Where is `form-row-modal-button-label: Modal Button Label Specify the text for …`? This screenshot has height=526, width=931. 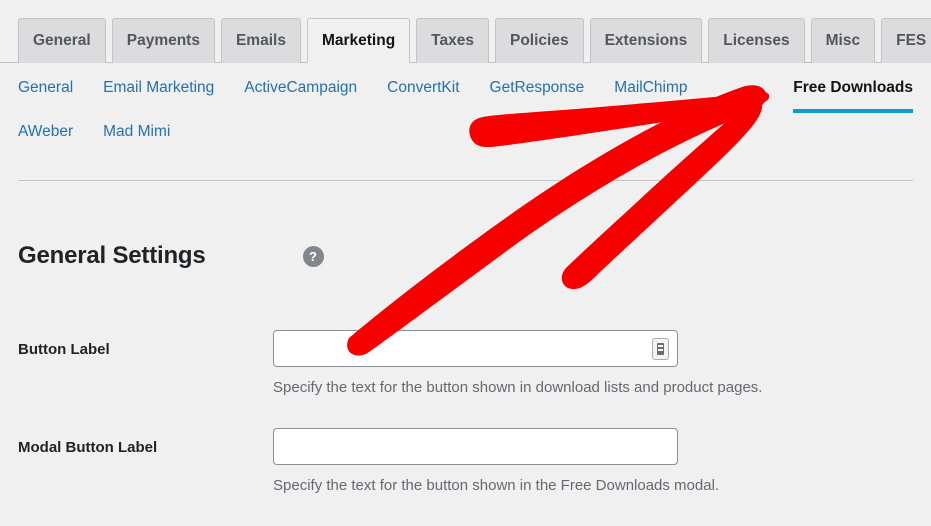
form-row-modal-button-label: Modal Button Label Specify the text for … is located at coordinates (465, 462).